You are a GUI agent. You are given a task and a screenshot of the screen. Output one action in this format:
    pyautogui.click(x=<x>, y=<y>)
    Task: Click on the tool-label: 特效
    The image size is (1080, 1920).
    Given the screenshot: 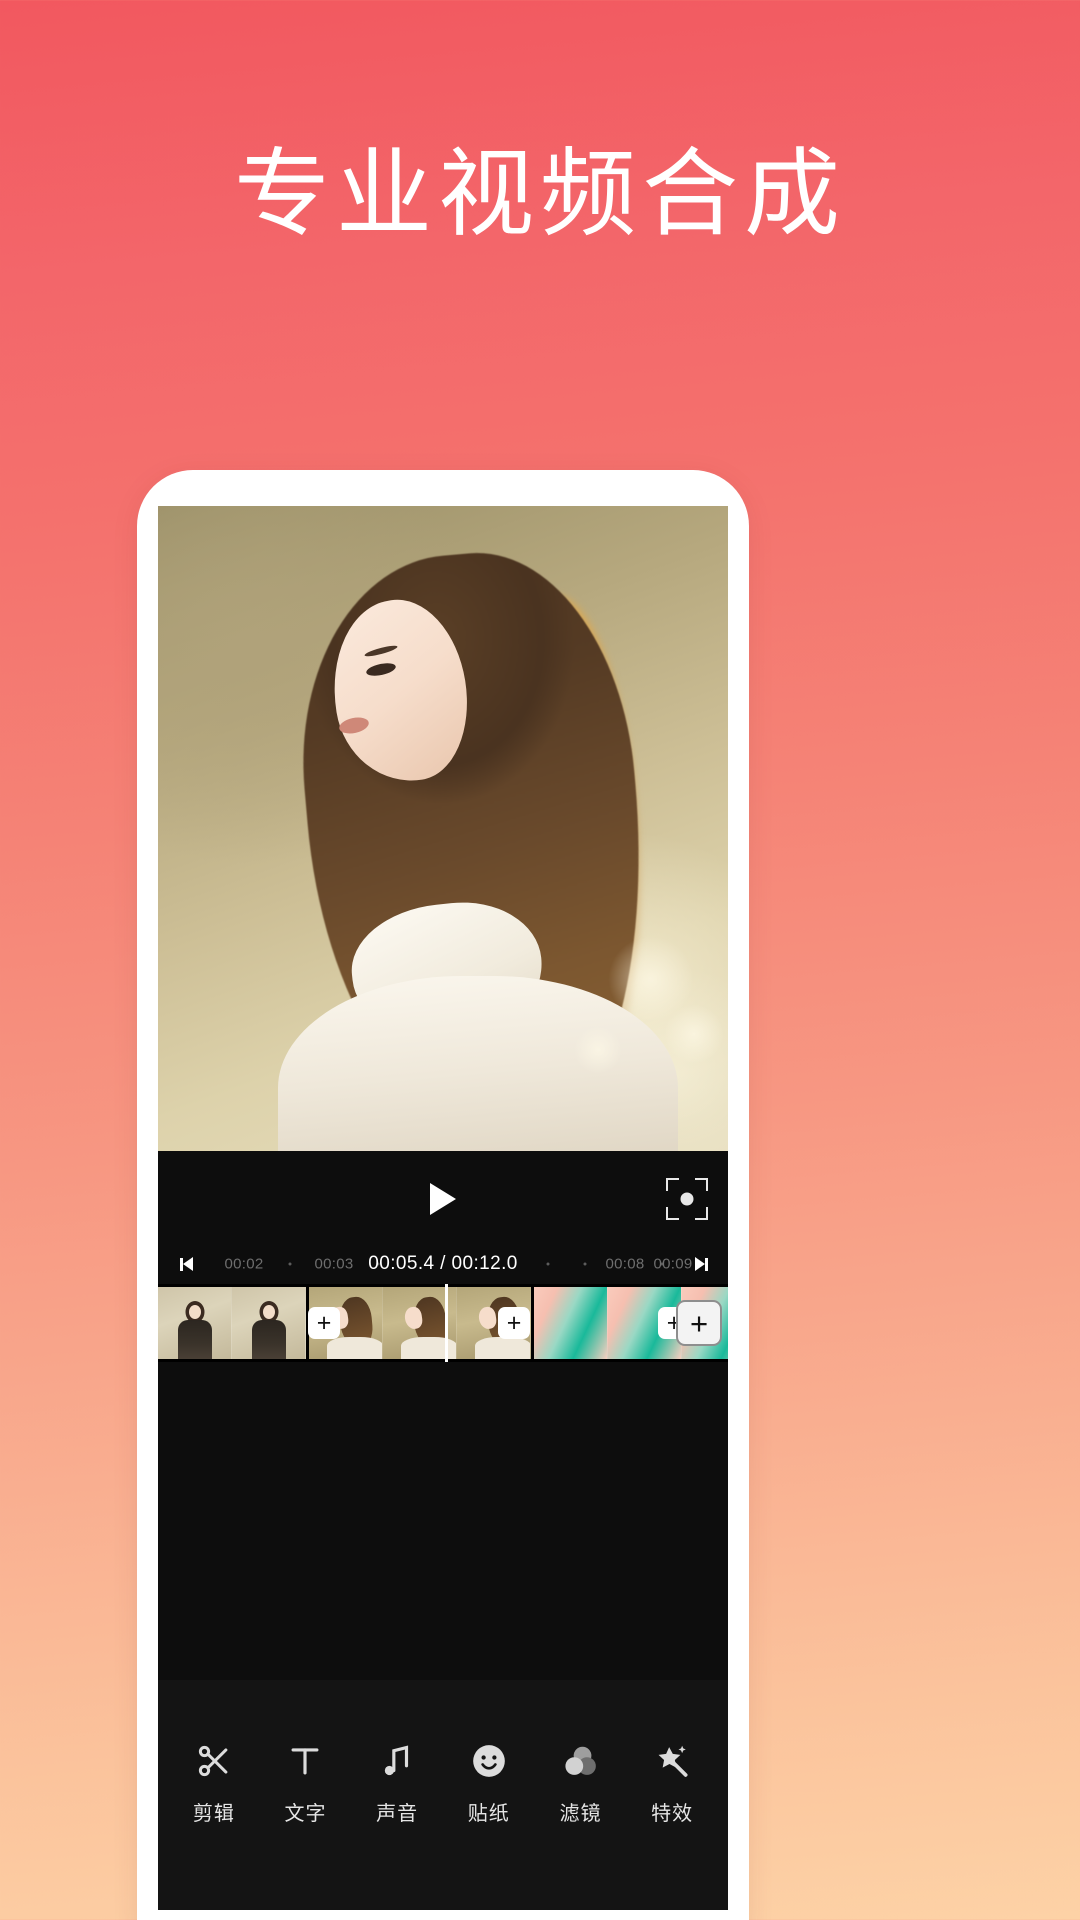 What is the action you would take?
    pyautogui.click(x=672, y=1813)
    